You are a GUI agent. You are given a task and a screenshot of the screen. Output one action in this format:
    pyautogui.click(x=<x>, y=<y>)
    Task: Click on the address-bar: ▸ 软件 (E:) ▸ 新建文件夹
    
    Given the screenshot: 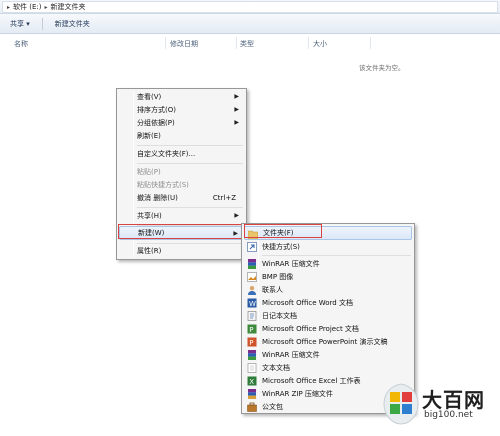 What is the action you would take?
    pyautogui.click(x=250, y=7)
    